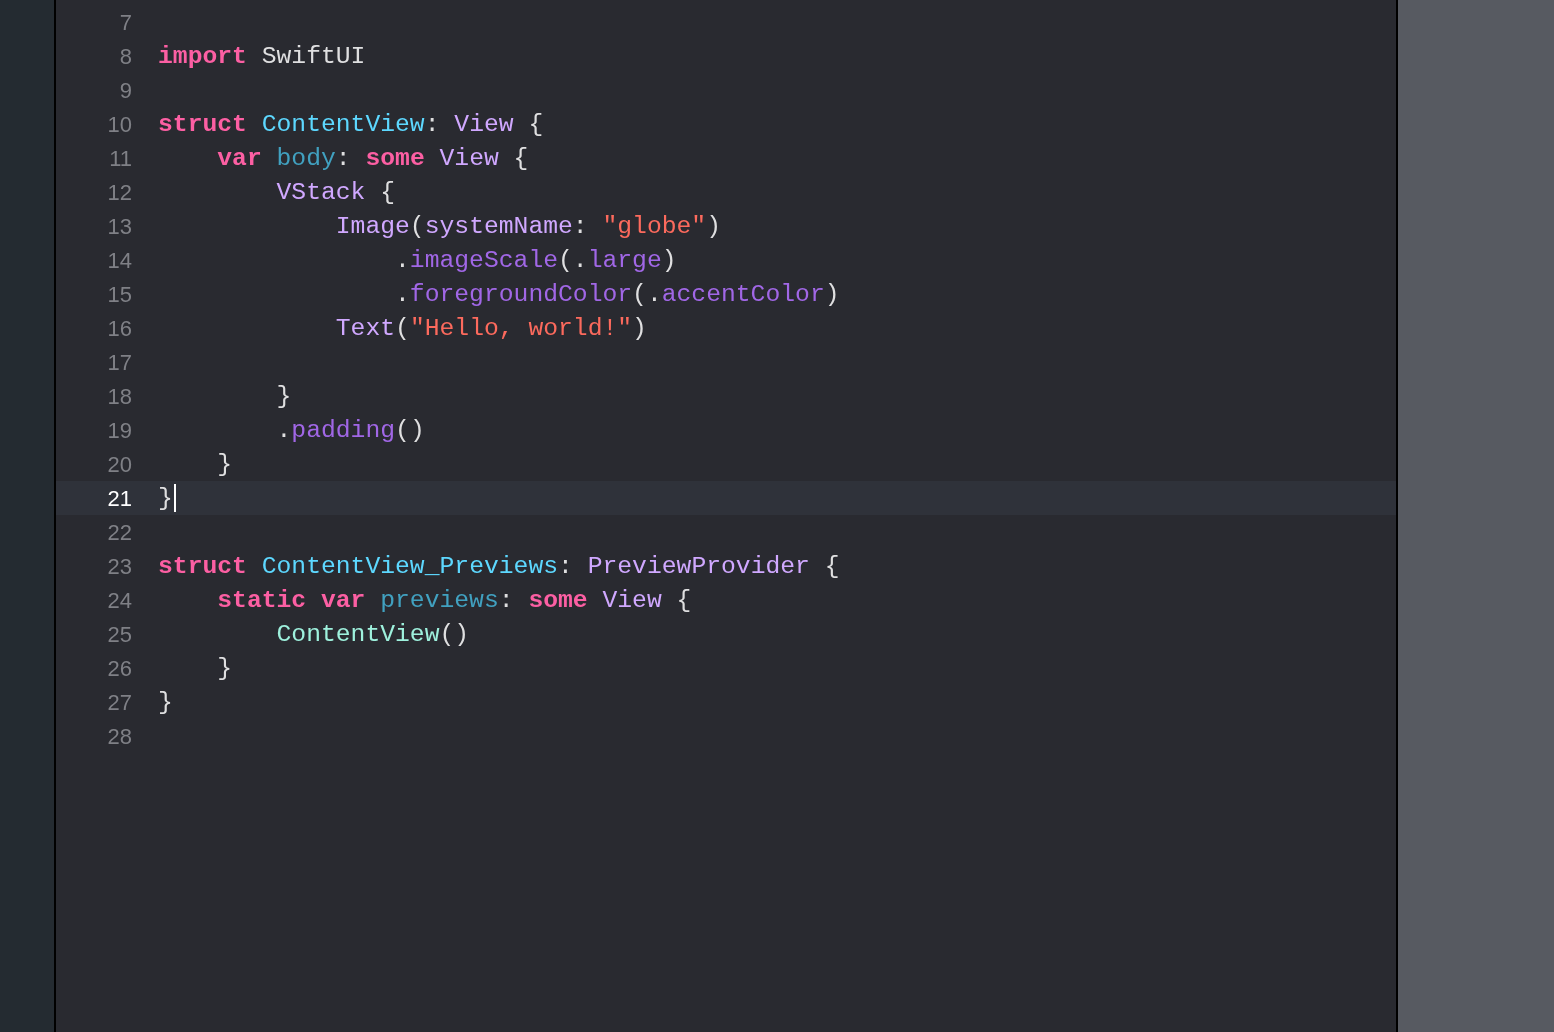 This screenshot has width=1554, height=1032. Describe the element at coordinates (262, 56) in the screenshot. I see `code-line: import SwiftUI` at that location.